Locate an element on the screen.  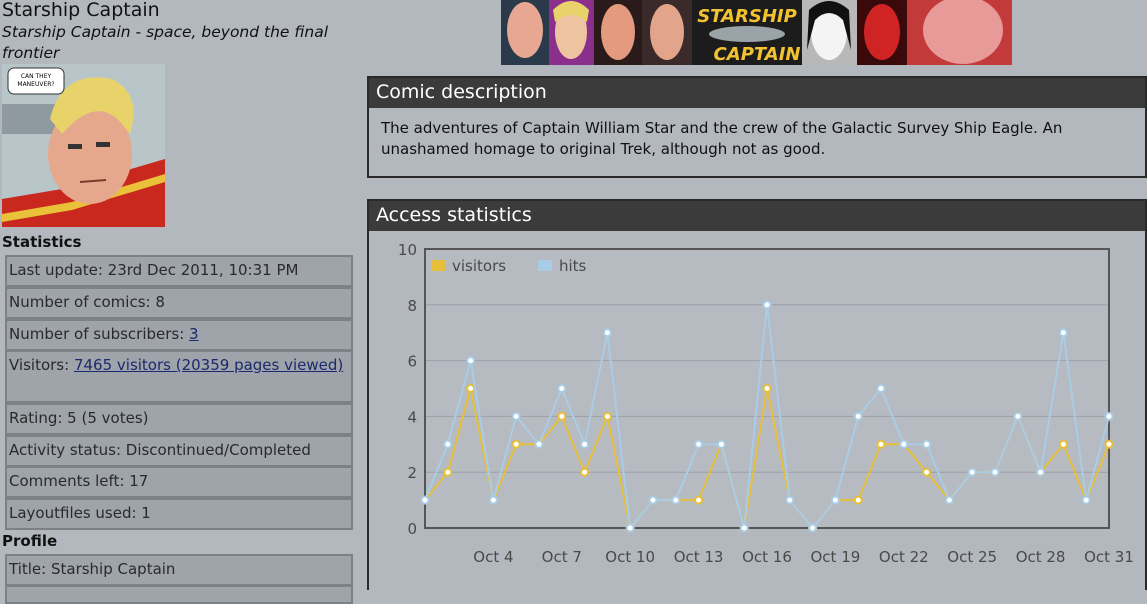
y-tick-label: 4 is located at coordinates (412, 417).